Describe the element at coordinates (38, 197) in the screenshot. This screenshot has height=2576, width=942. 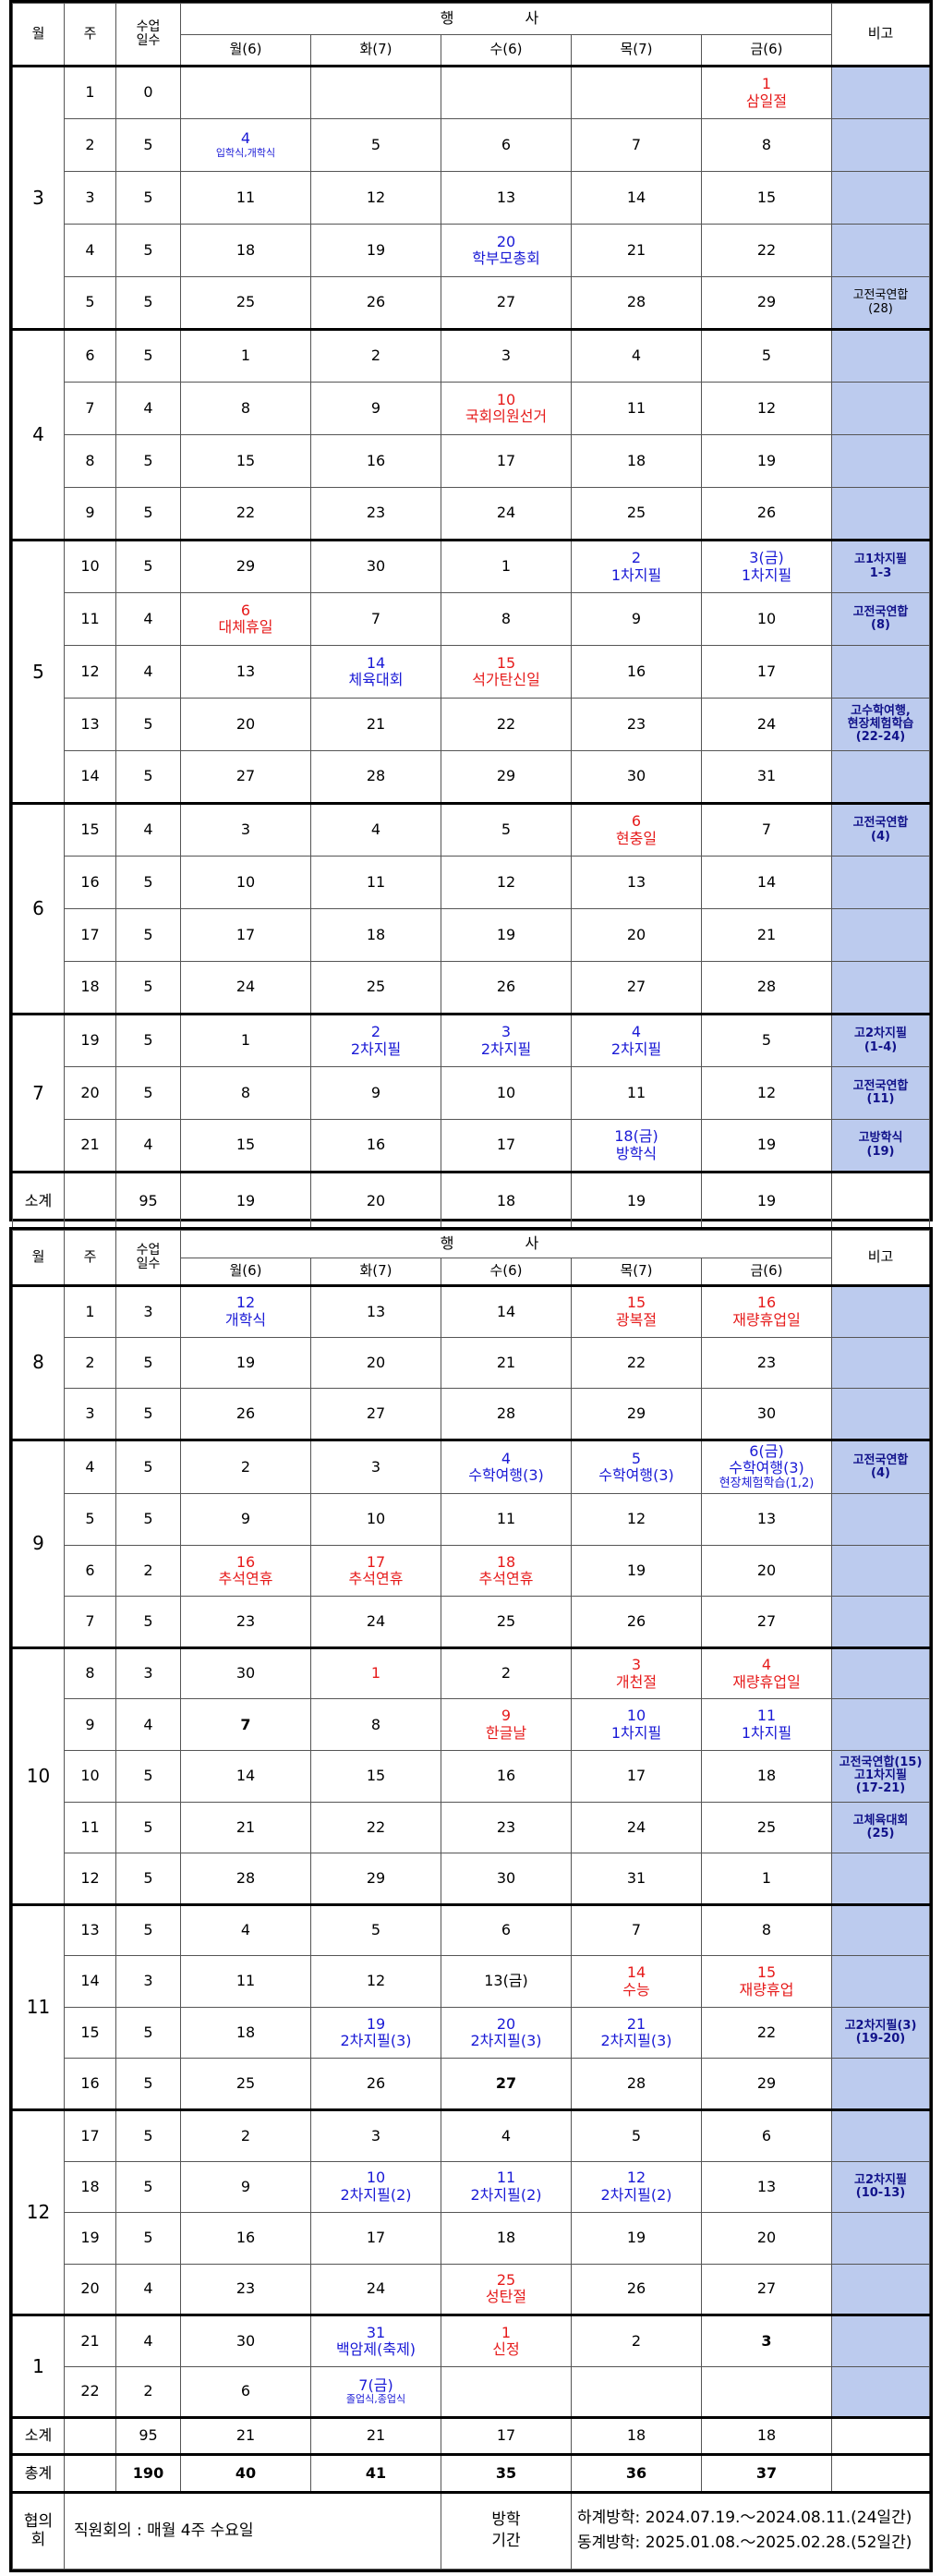
I see `month-cell: 3` at that location.